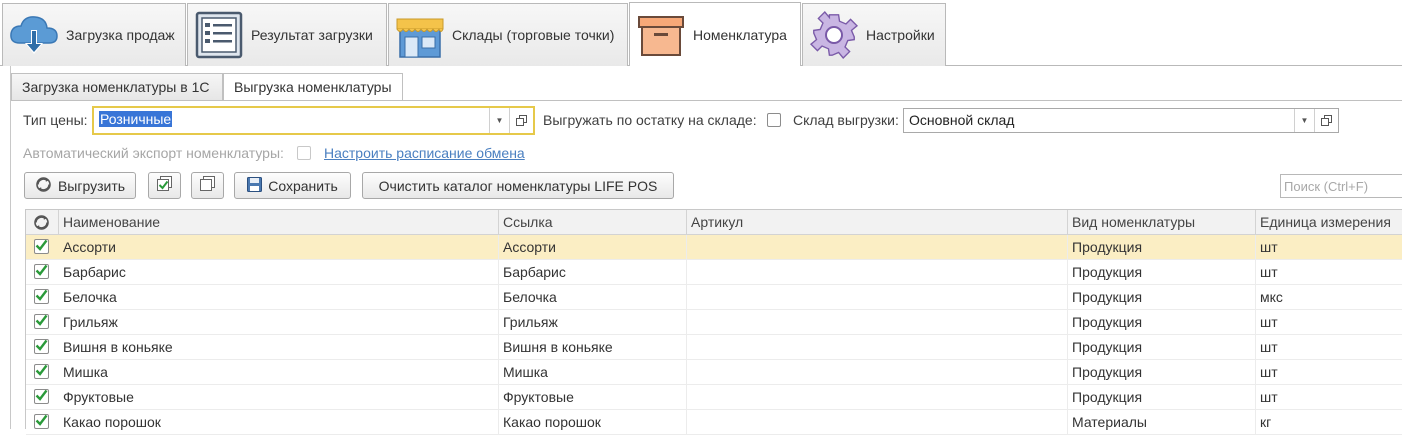 The width and height of the screenshot is (1402, 435). I want to click on auto-export-label: Автоматический экспорт номенклатуры:, so click(153, 153).